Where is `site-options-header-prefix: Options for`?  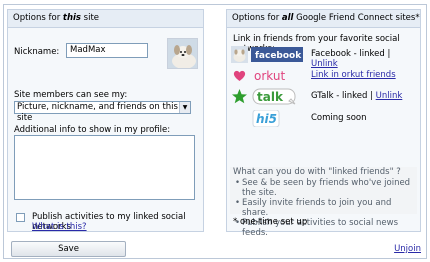 site-options-header-prefix: Options for is located at coordinates (38, 18).